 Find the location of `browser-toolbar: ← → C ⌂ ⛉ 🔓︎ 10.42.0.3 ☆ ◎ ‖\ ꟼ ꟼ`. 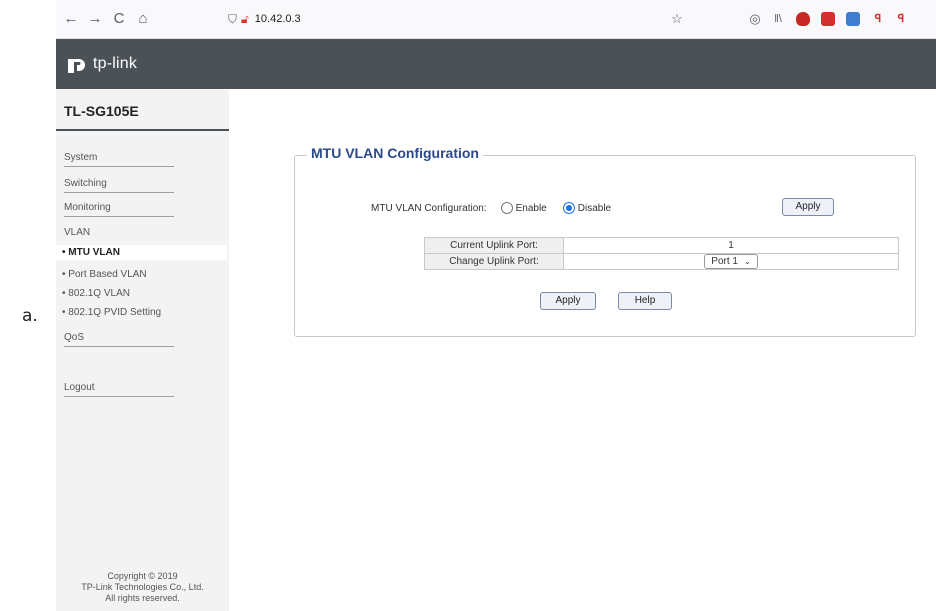

browser-toolbar: ← → C ⌂ ⛉ 🔓︎ 10.42.0.3 ☆ ◎ ‖\ ꟼ ꟼ is located at coordinates (496, 19).